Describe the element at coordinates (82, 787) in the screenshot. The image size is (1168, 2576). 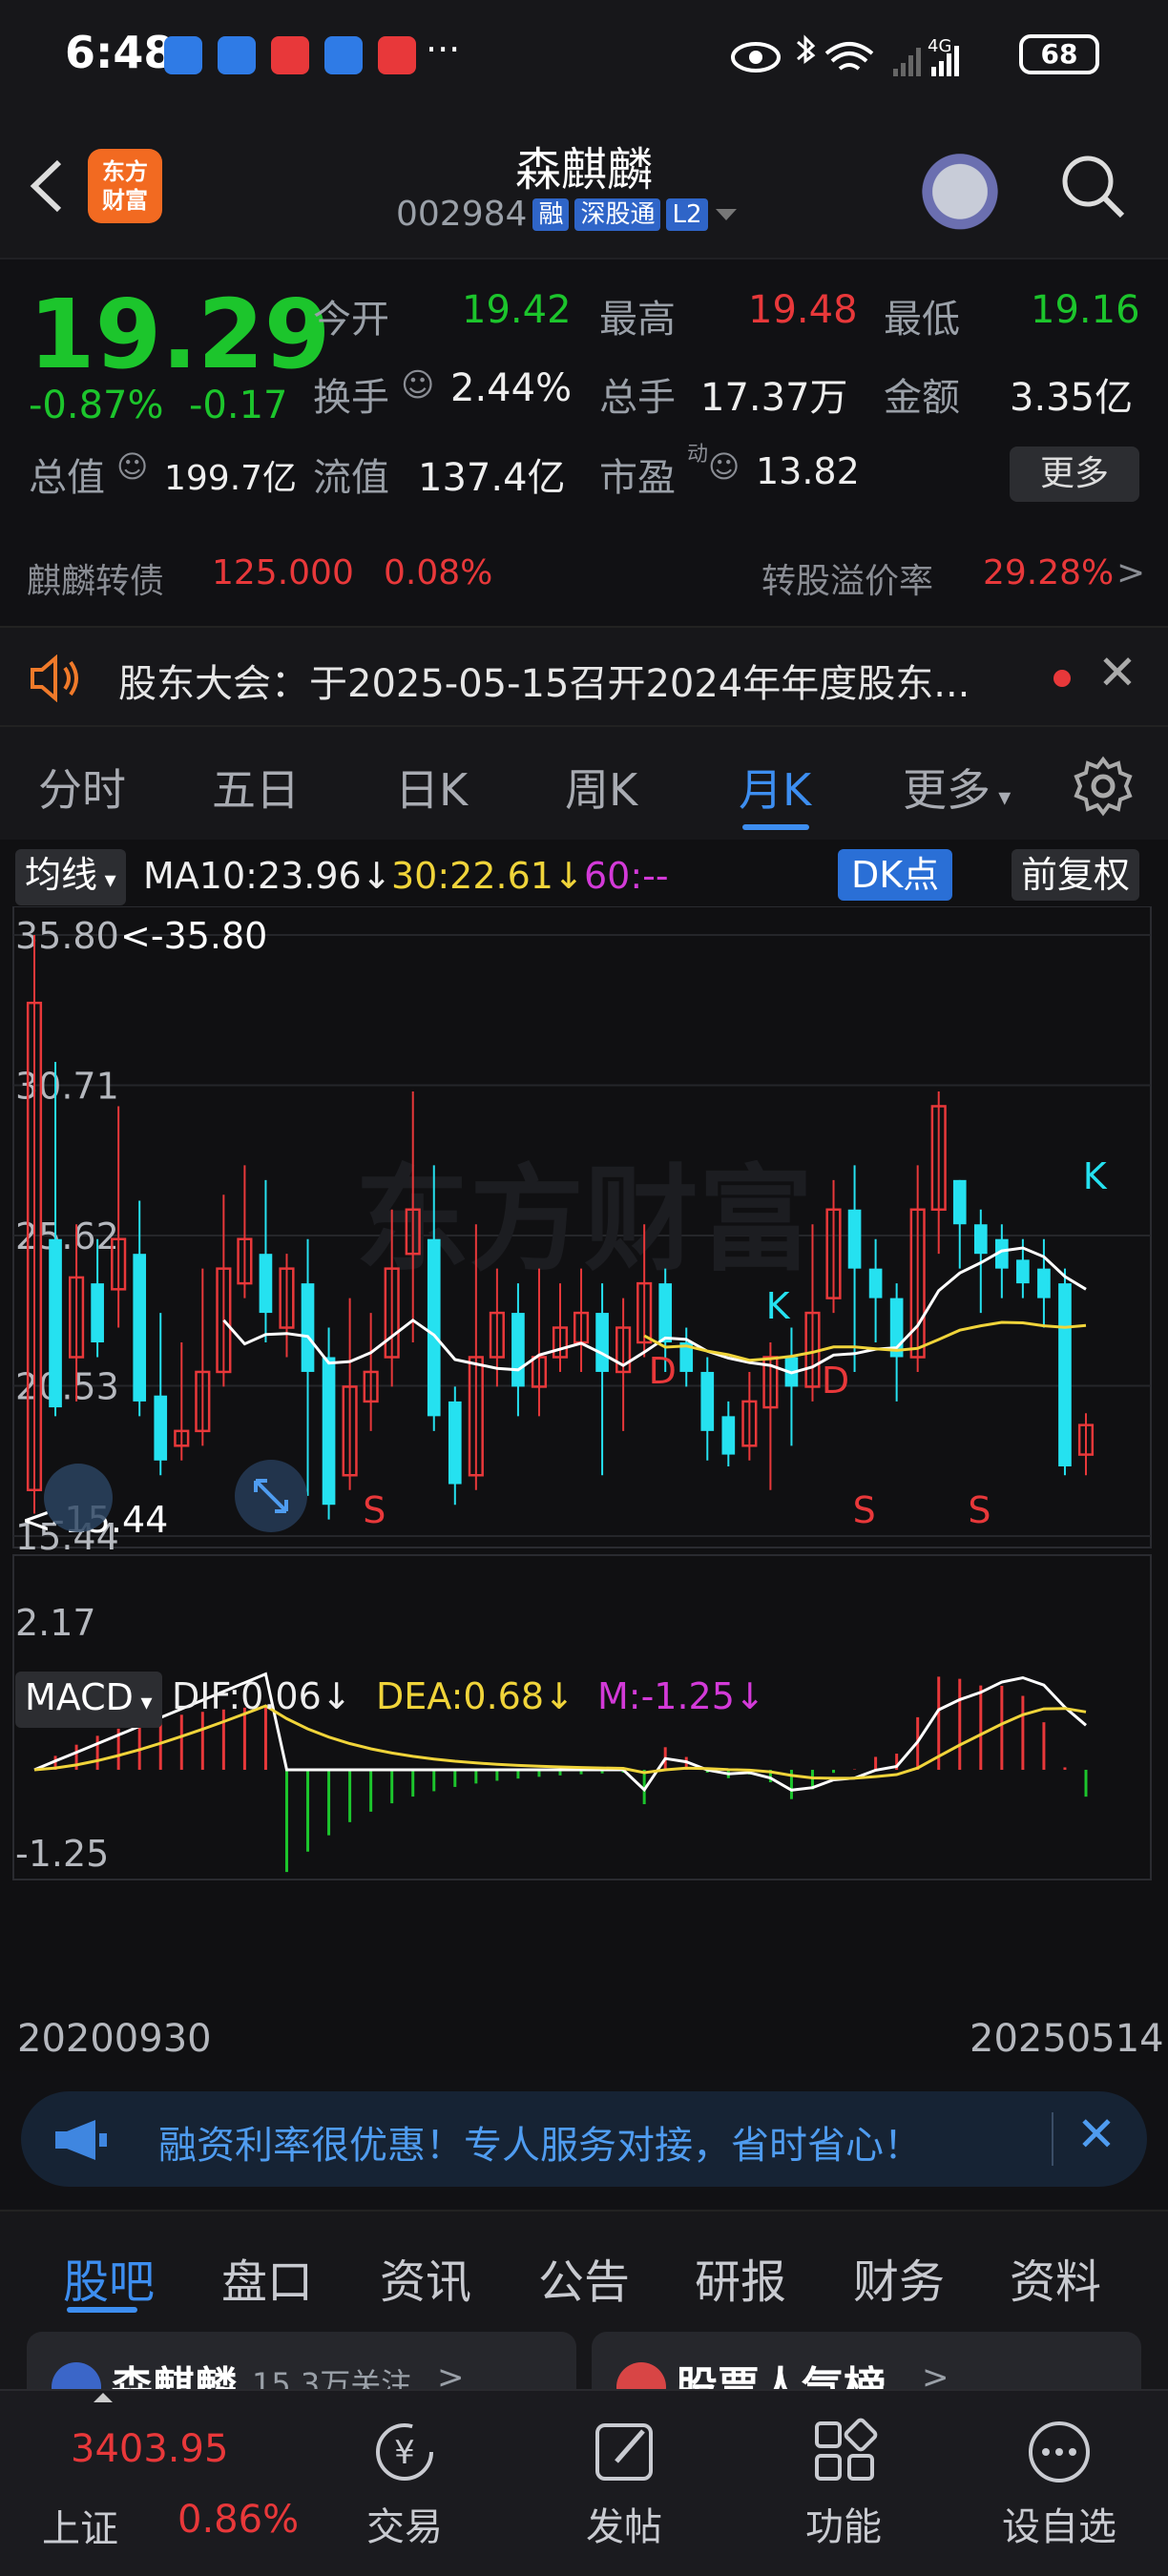
I see `tab-intraday: 分时` at that location.